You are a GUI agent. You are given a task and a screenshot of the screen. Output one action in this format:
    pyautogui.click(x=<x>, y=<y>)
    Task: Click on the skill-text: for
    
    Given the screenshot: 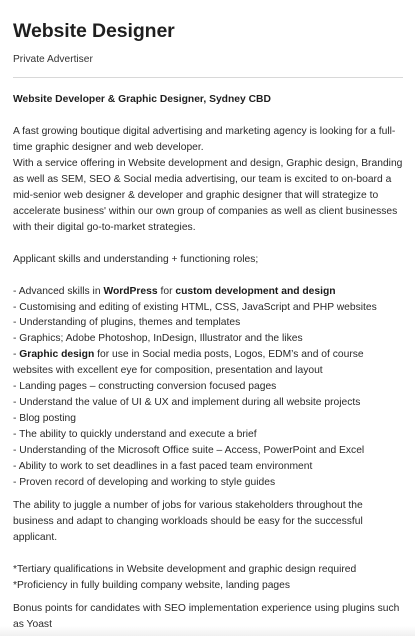 What is the action you would take?
    pyautogui.click(x=166, y=291)
    